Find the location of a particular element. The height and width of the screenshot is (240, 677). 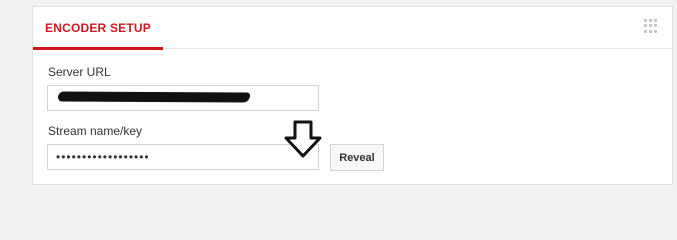

down-arrow-icon is located at coordinates (303, 139).